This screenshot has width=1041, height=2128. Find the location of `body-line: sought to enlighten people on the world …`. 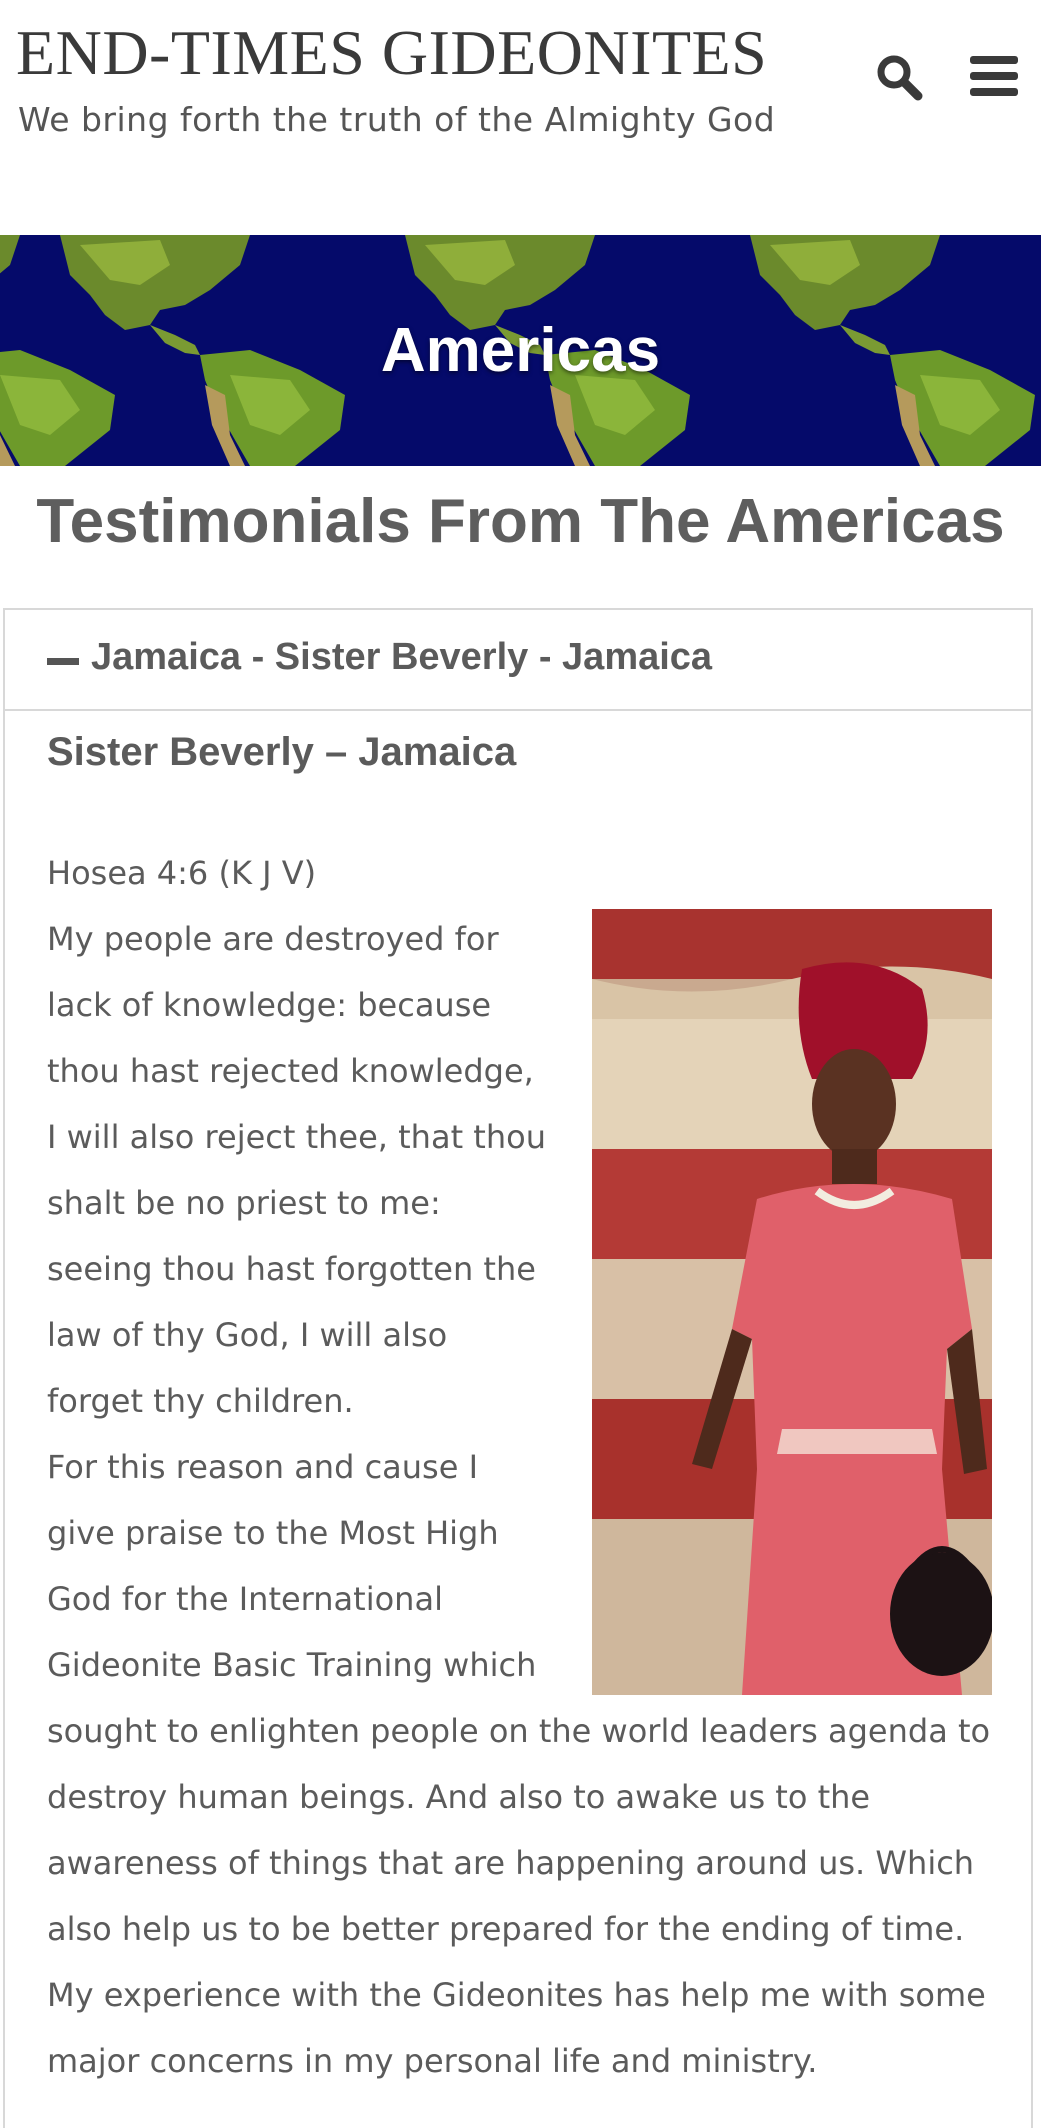

body-line: sought to enlighten people on the world … is located at coordinates (519, 1731).